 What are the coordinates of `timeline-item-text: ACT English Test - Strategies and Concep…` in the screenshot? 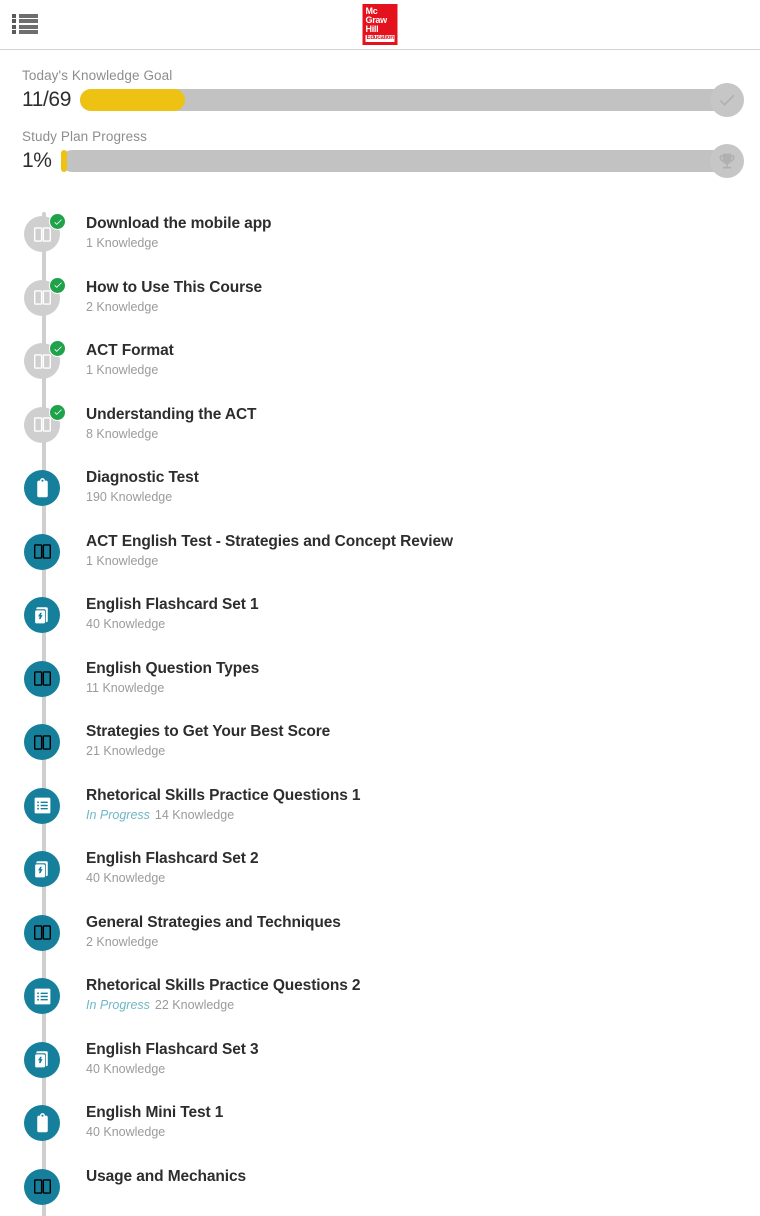 It's located at (256, 549).